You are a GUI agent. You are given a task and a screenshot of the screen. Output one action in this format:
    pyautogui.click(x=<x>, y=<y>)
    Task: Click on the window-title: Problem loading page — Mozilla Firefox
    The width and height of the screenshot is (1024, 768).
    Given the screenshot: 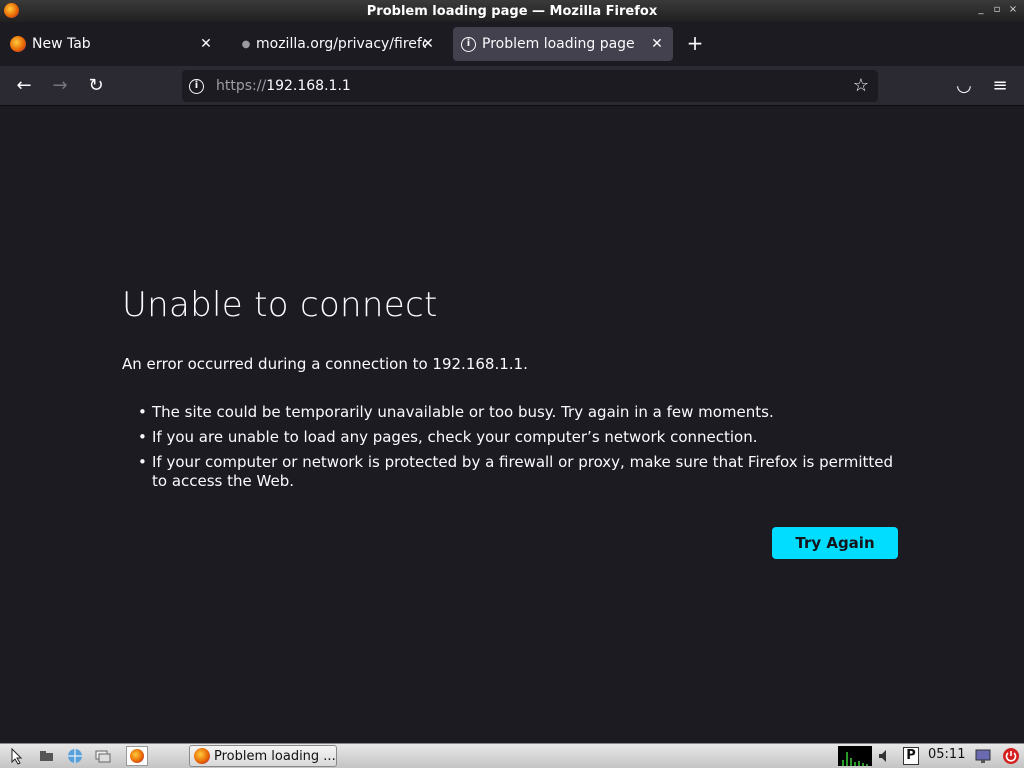 What is the action you would take?
    pyautogui.click(x=512, y=11)
    